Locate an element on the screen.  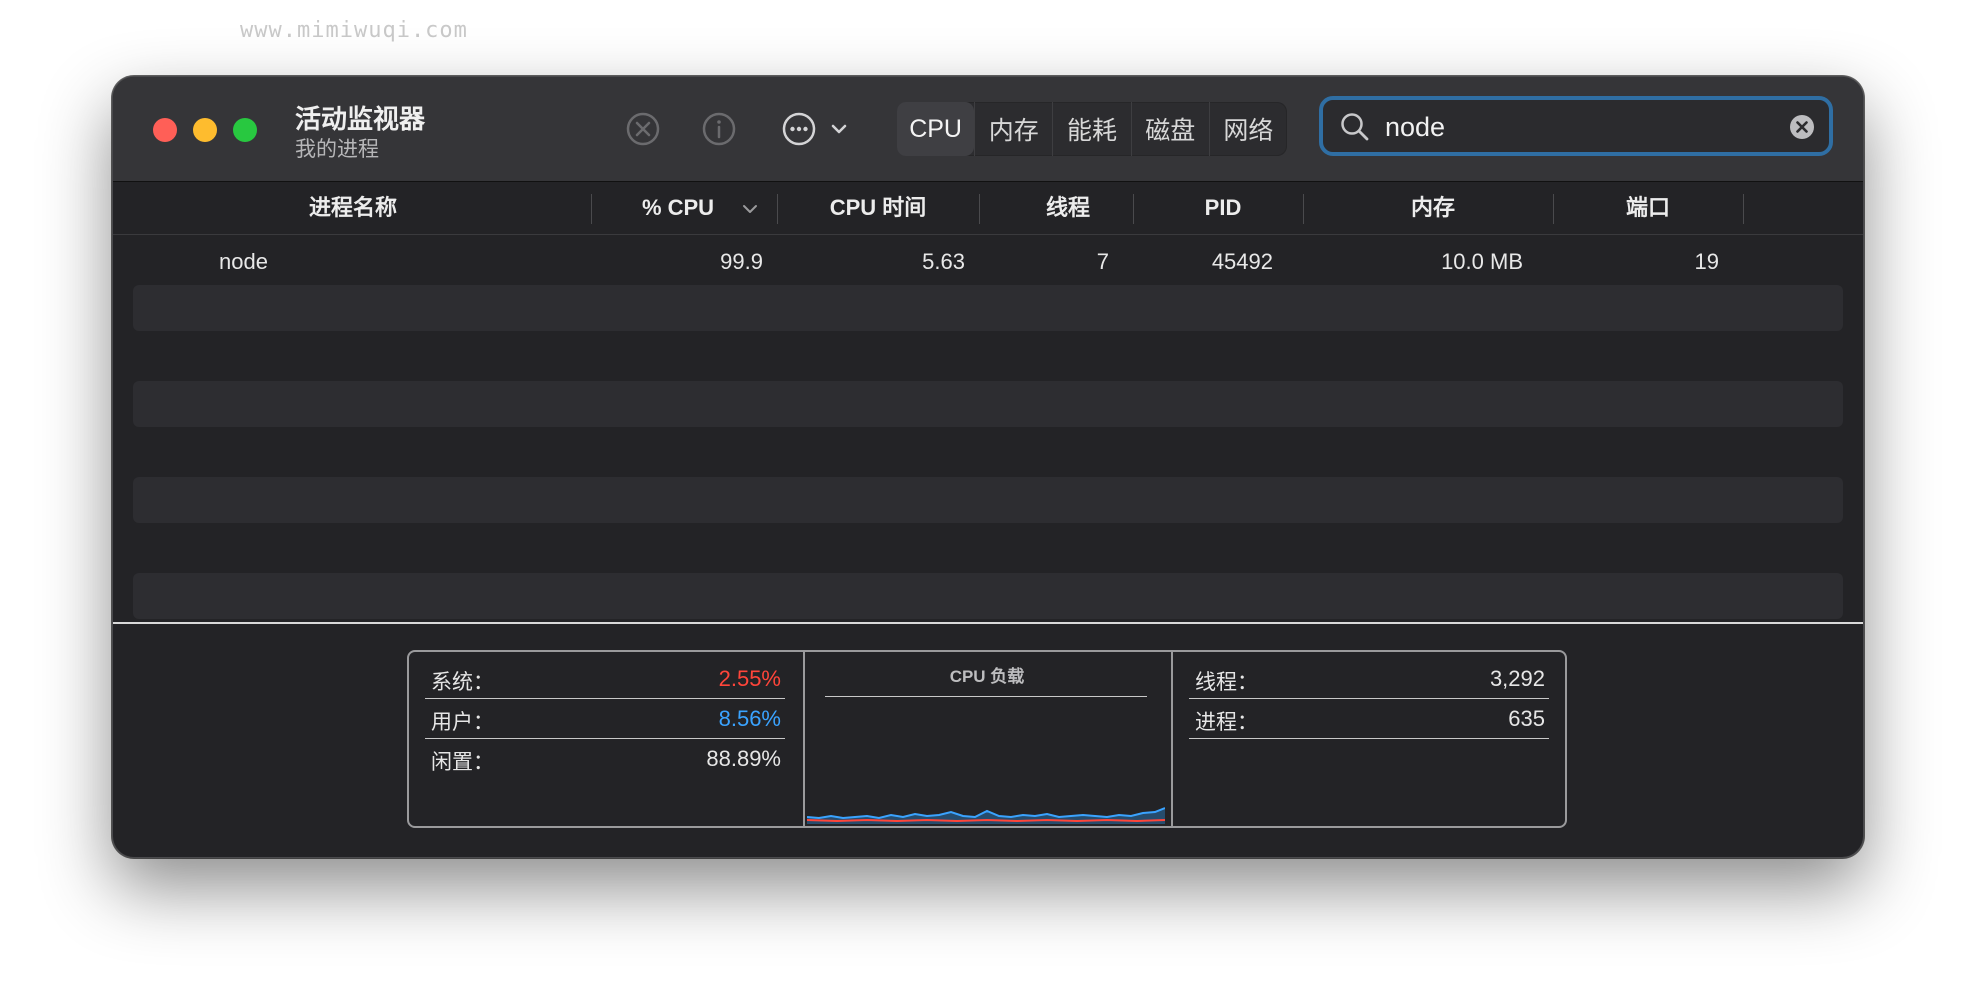
cpu-load-system-line is located at coordinates (986, 820).